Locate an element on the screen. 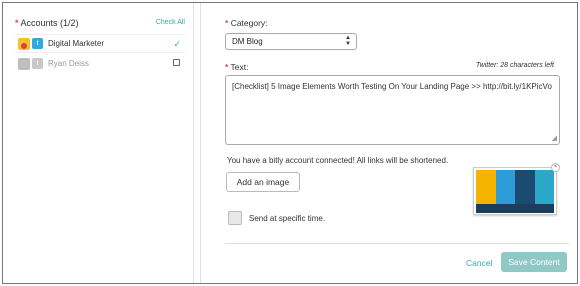 This screenshot has height=286, width=580. remove-image-icon: × is located at coordinates (555, 167).